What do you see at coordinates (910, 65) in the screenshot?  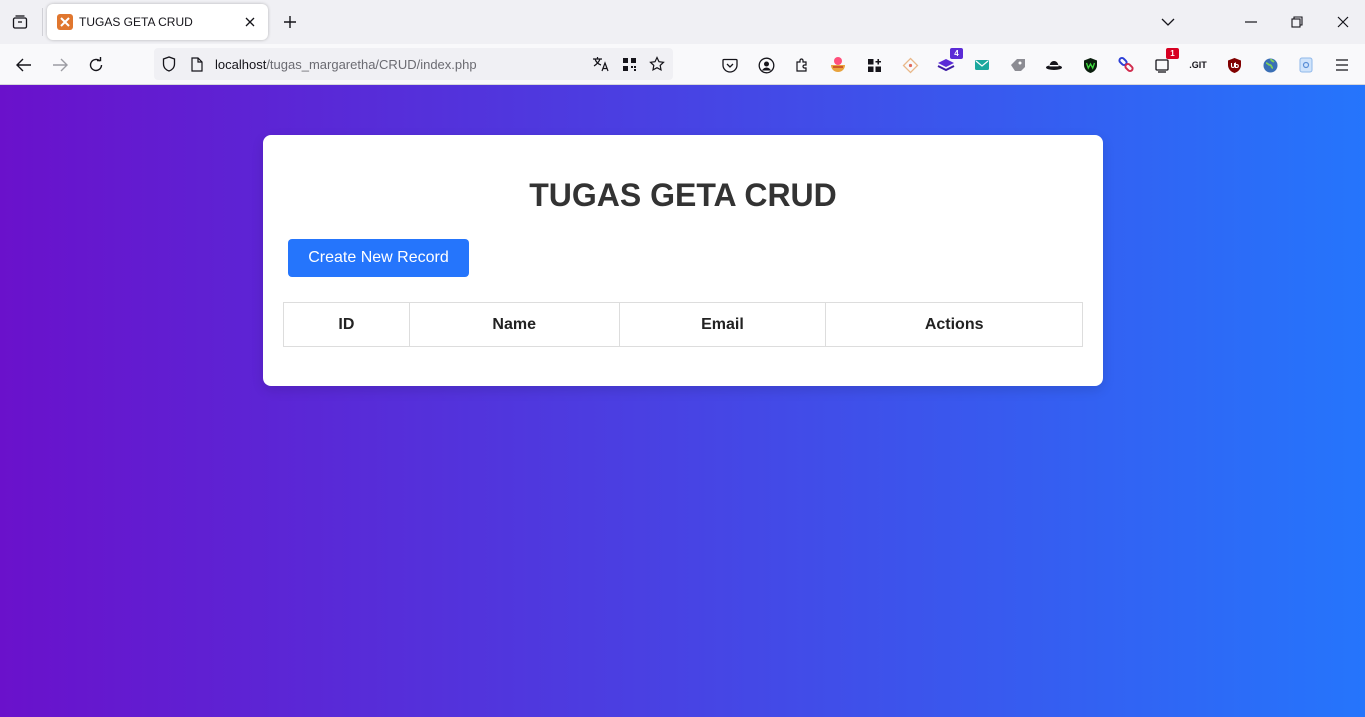 I see `diamond-extension-icon` at bounding box center [910, 65].